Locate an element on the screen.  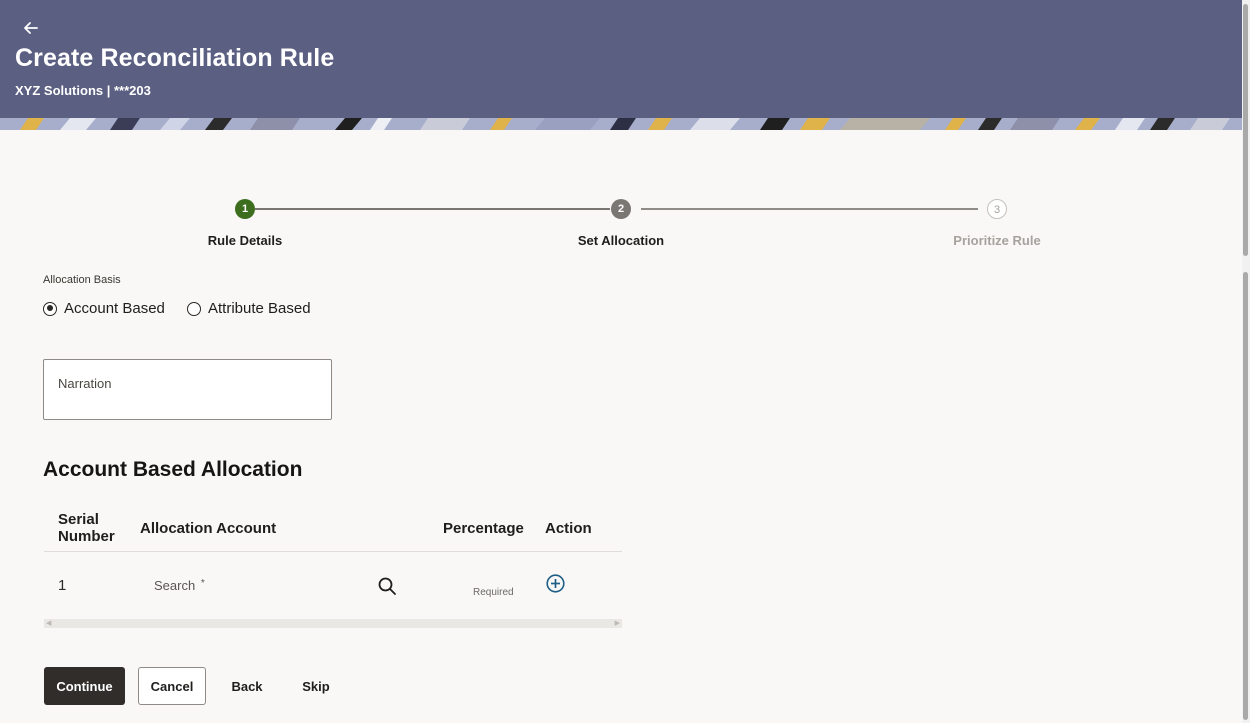
scrollbar-thumb-upper is located at coordinates (1245, 130).